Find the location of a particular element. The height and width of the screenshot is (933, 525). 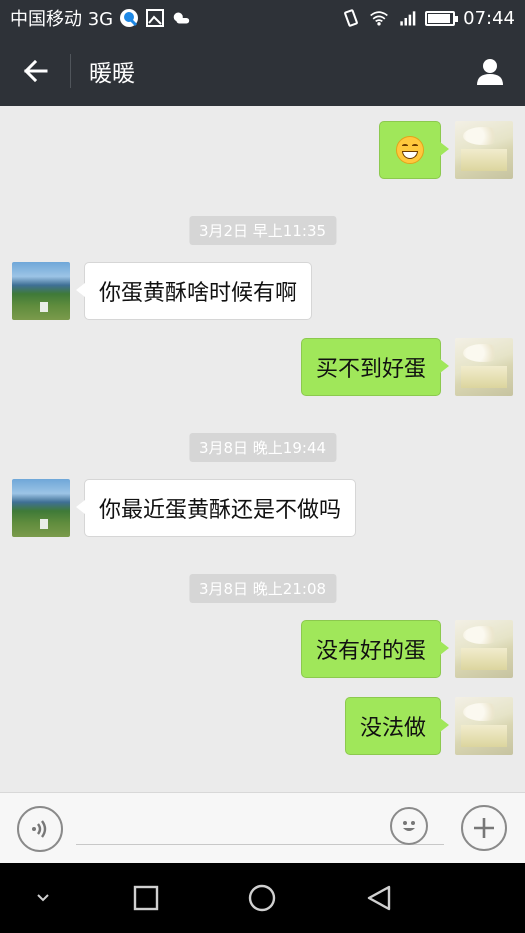

smiley-icon is located at coordinates (409, 826).